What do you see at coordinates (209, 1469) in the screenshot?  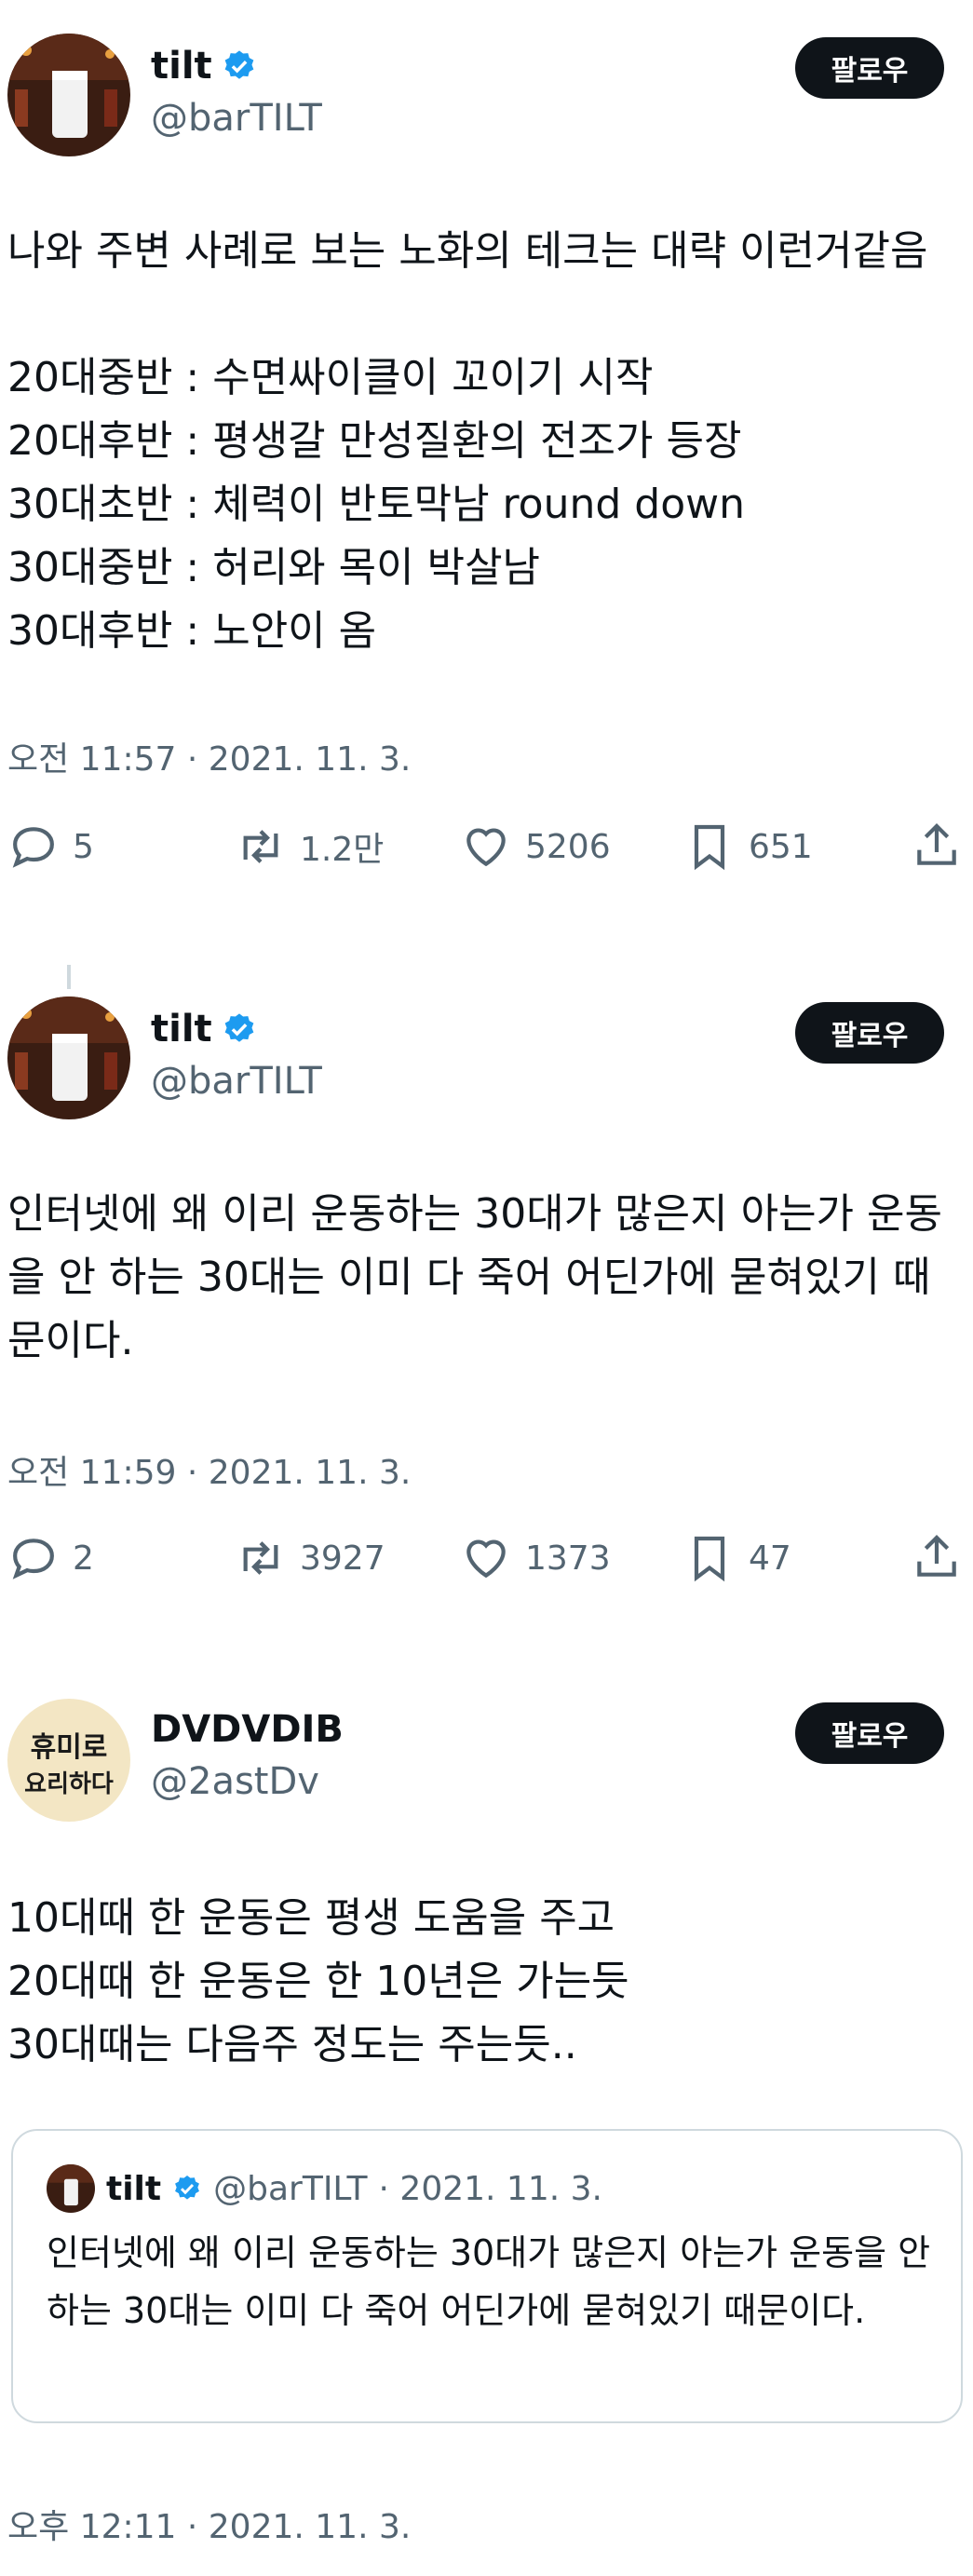 I see `timestamp: 오전 11:59 · 2021. 11. 3.` at bounding box center [209, 1469].